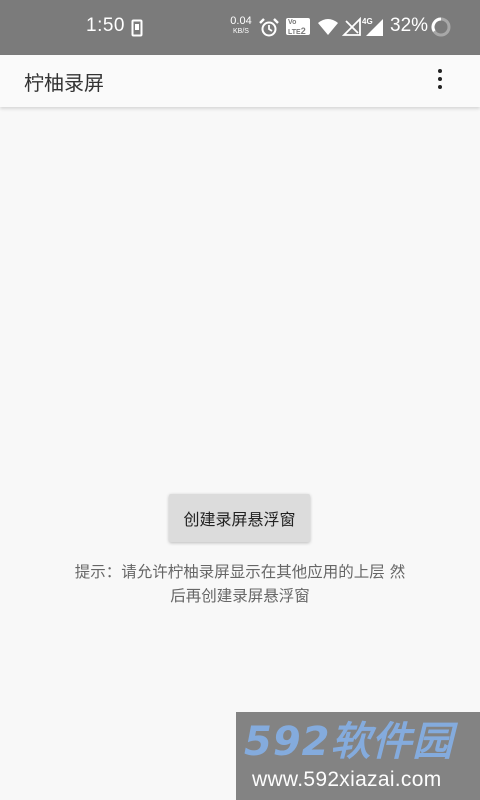  What do you see at coordinates (105, 25) in the screenshot?
I see `status-time: 1:50` at bounding box center [105, 25].